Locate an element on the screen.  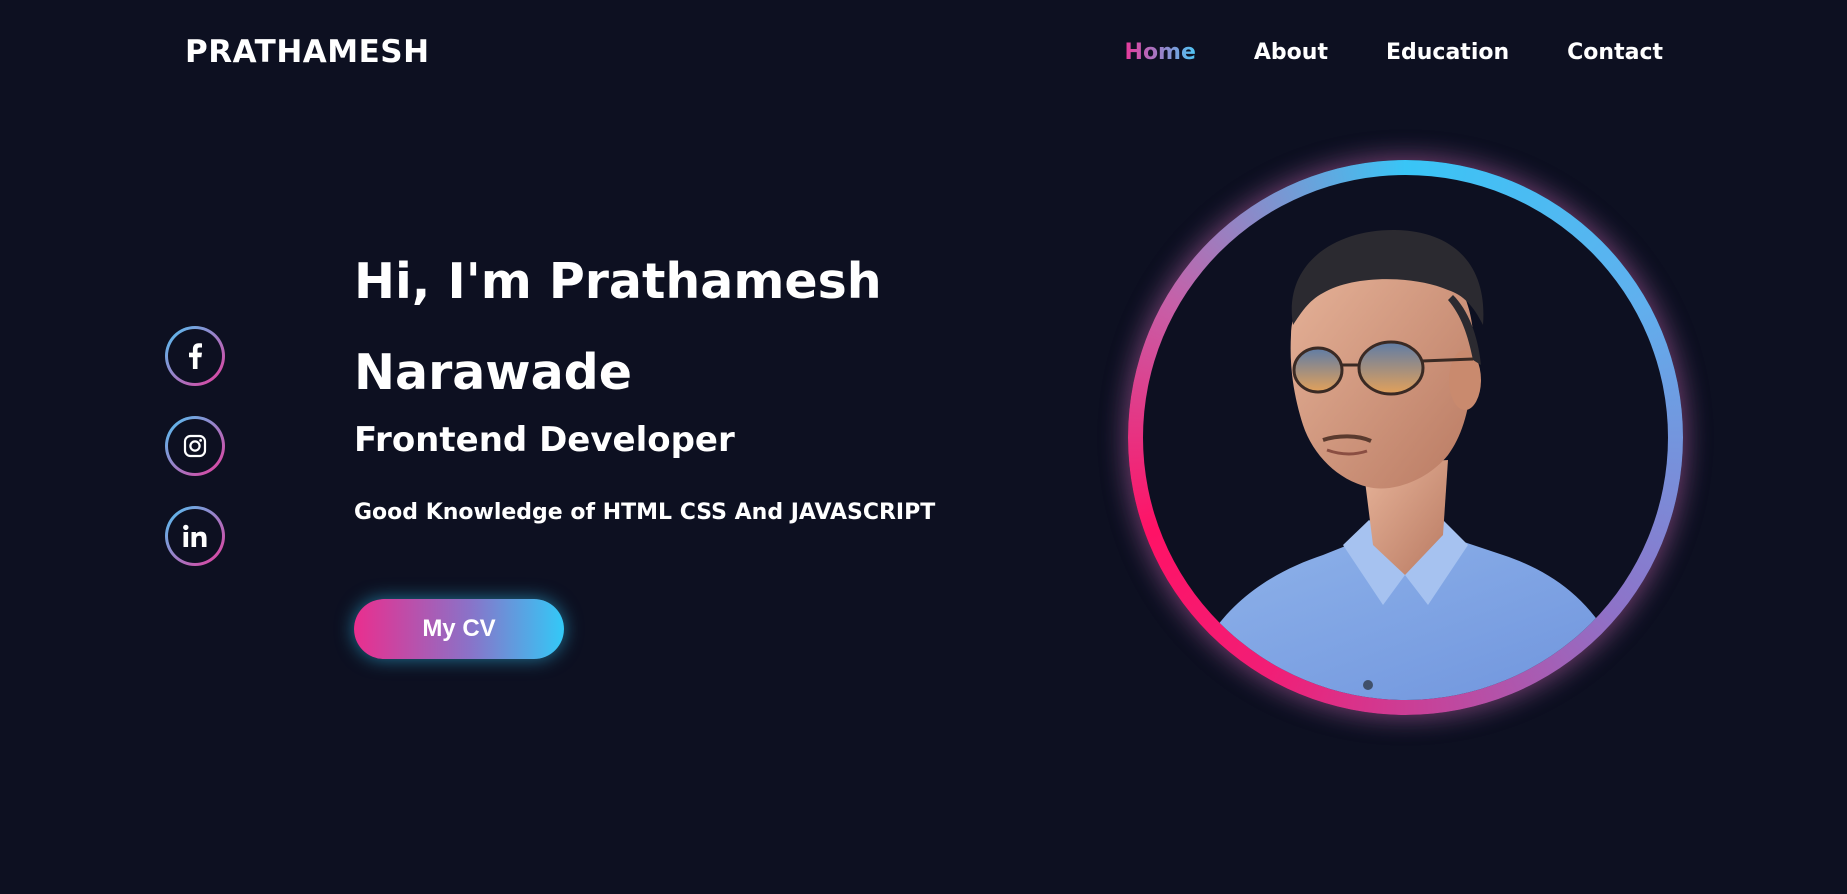
main-nav: Home About Education Contact is located at coordinates (1394, 52).